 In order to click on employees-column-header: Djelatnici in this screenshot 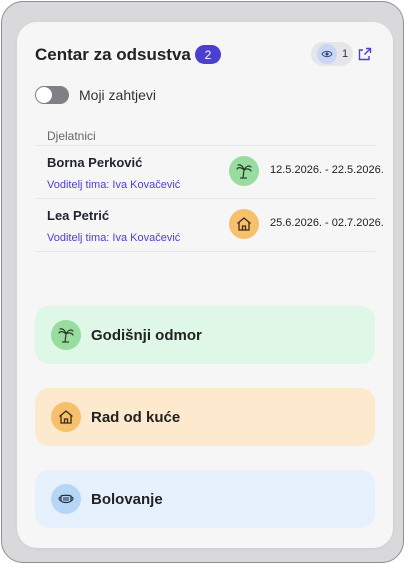, I will do `click(71, 136)`.